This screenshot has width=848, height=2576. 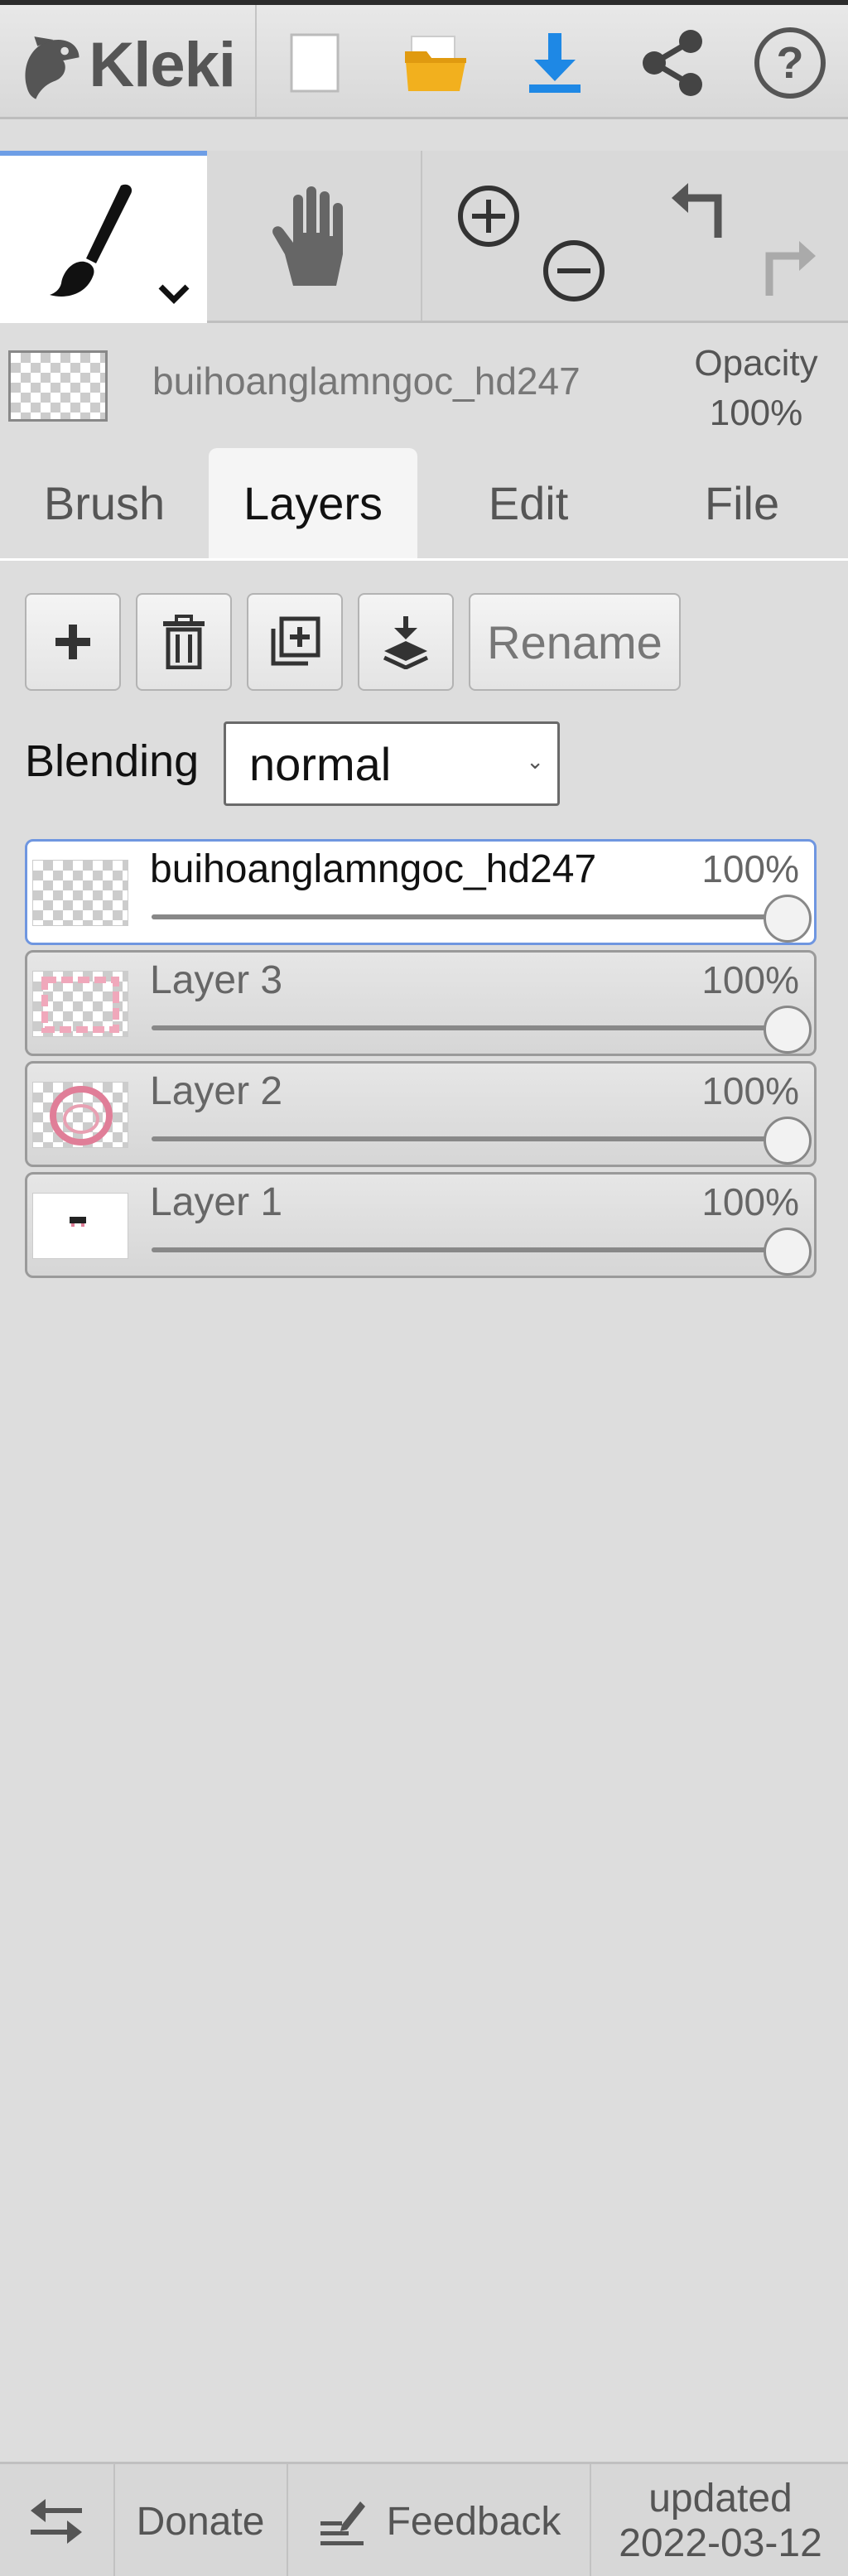 I want to click on tab-edit: Edit, so click(x=528, y=503).